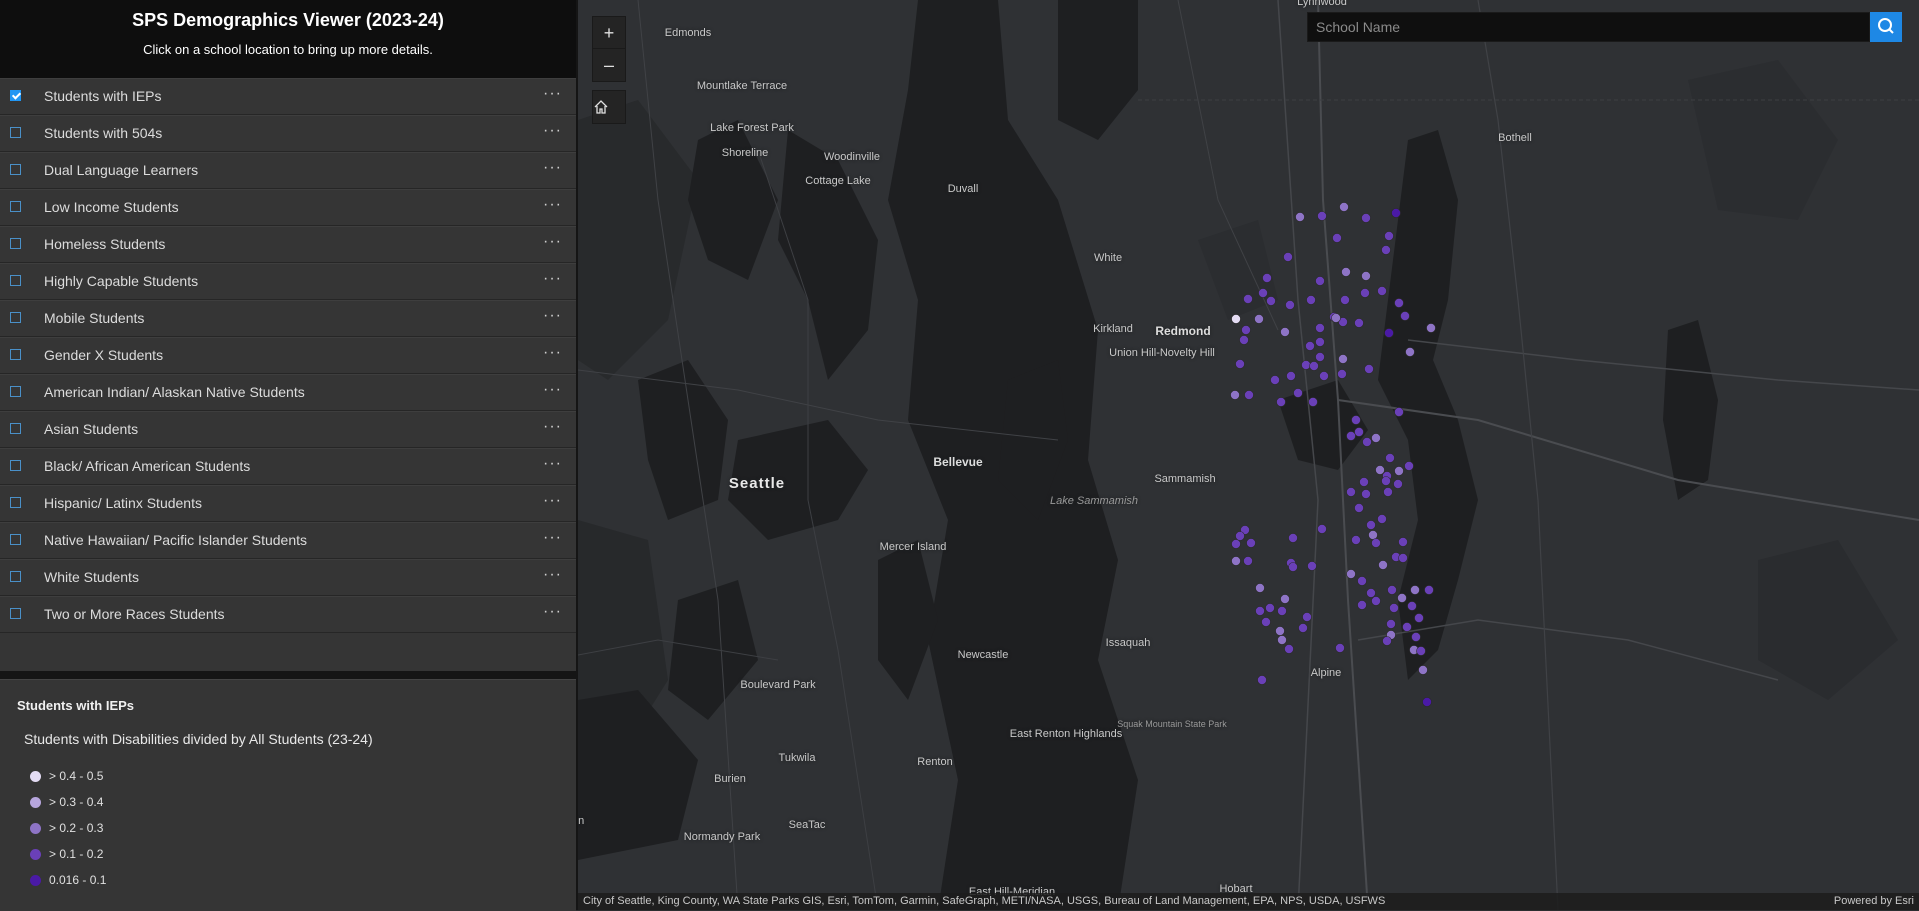  I want to click on layer-row: Asian Students ···, so click(288, 429).